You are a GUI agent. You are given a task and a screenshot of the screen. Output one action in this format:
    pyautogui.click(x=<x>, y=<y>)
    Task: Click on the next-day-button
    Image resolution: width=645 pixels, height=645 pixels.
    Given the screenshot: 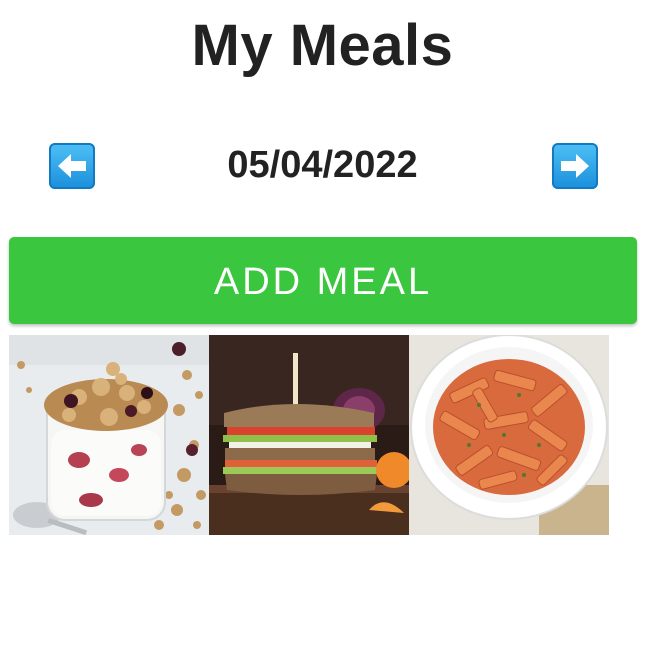 What is the action you would take?
    pyautogui.click(x=575, y=166)
    